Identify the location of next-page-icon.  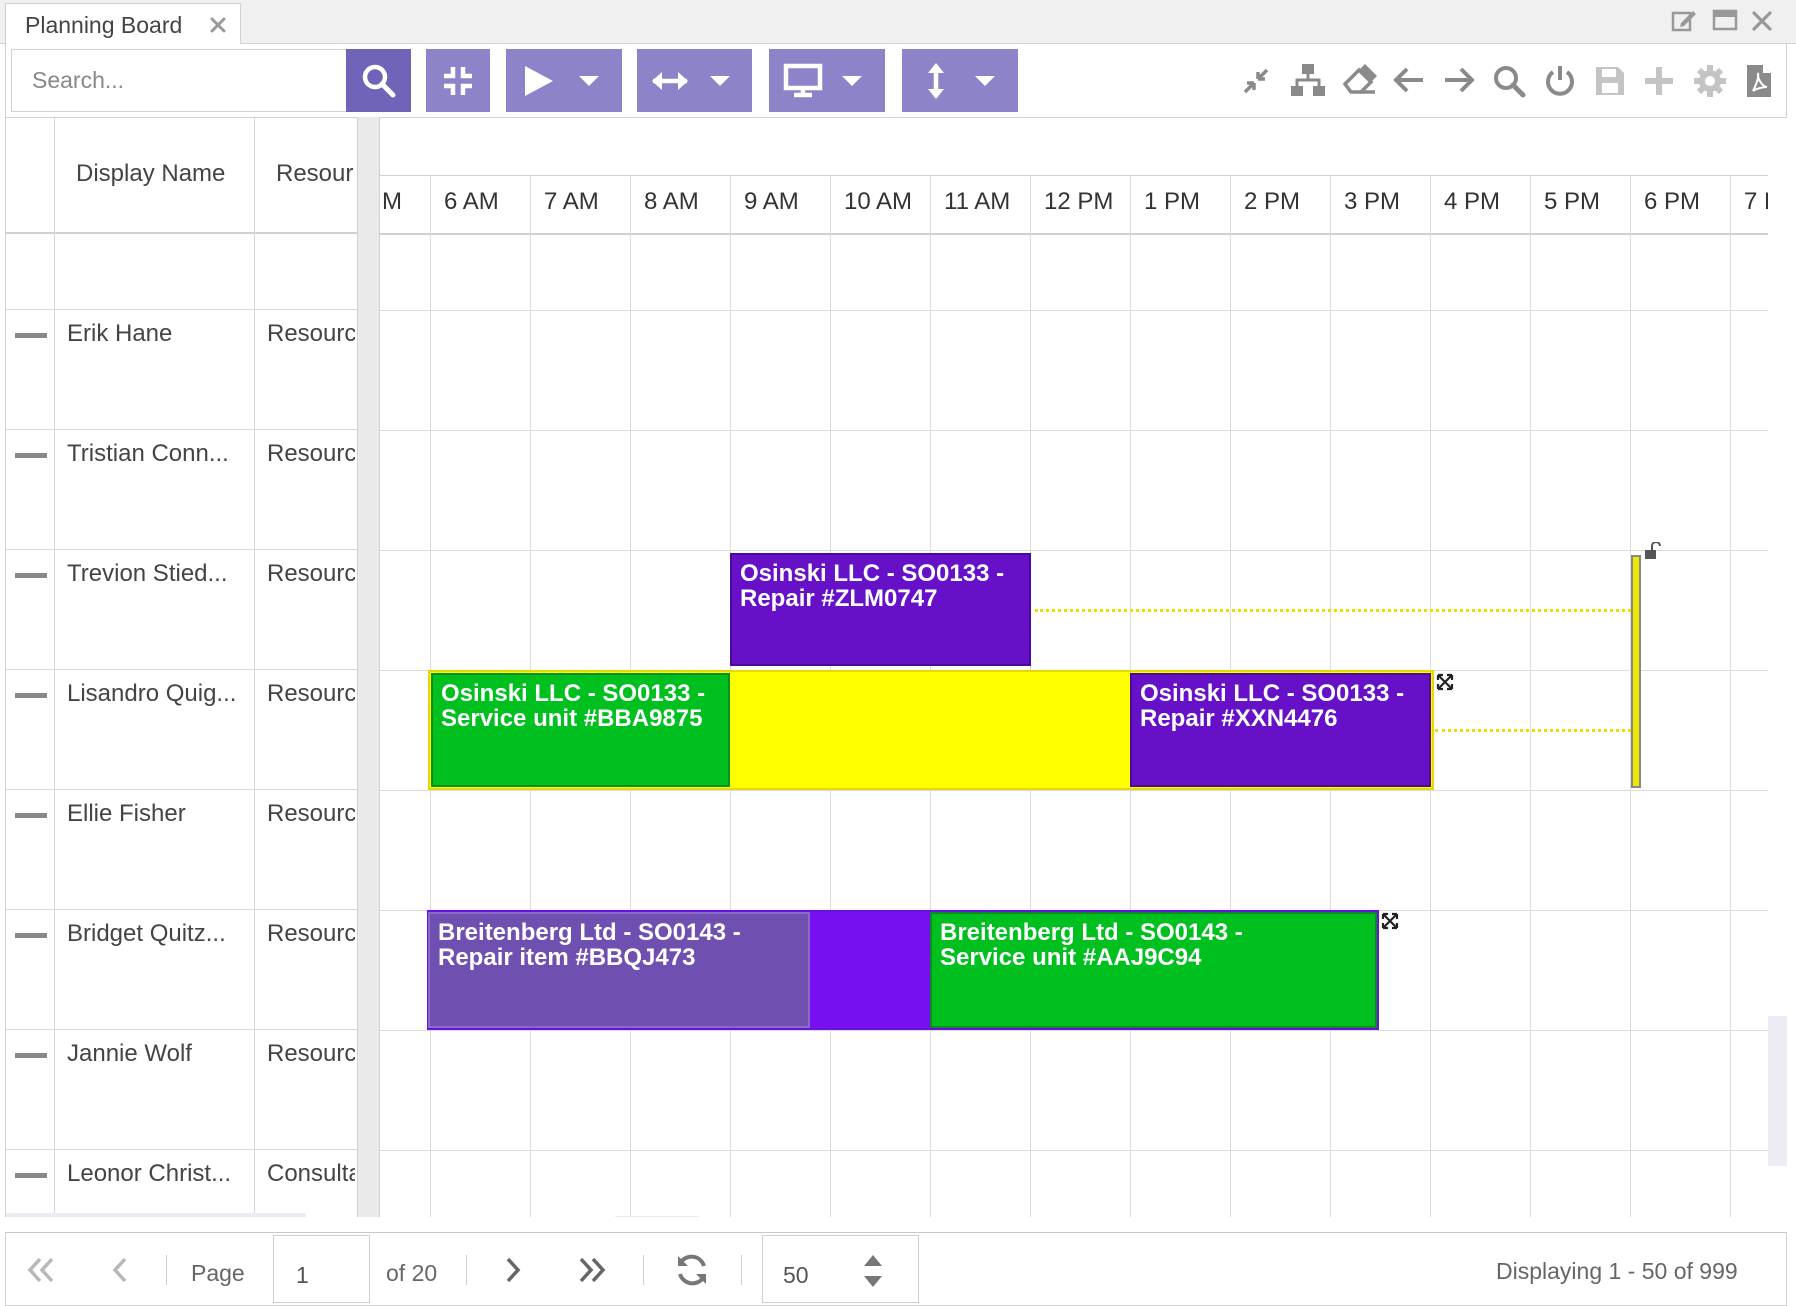
(513, 1270).